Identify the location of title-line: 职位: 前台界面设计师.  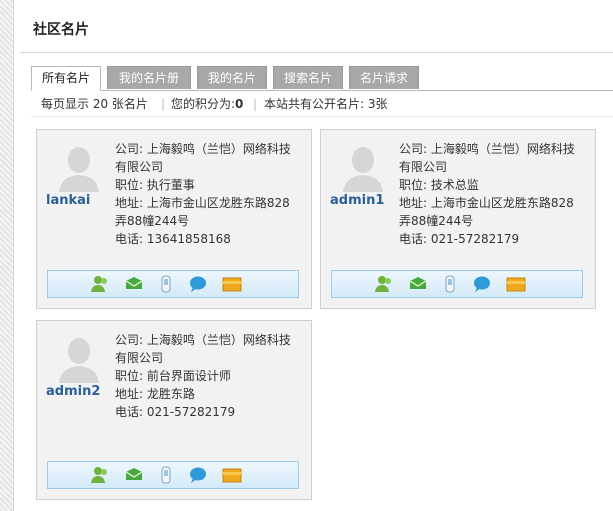
(173, 376).